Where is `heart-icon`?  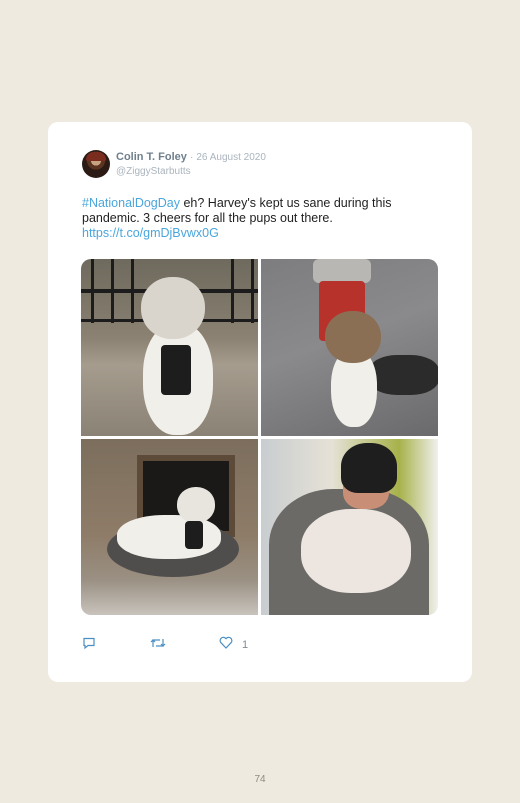 heart-icon is located at coordinates (226, 645).